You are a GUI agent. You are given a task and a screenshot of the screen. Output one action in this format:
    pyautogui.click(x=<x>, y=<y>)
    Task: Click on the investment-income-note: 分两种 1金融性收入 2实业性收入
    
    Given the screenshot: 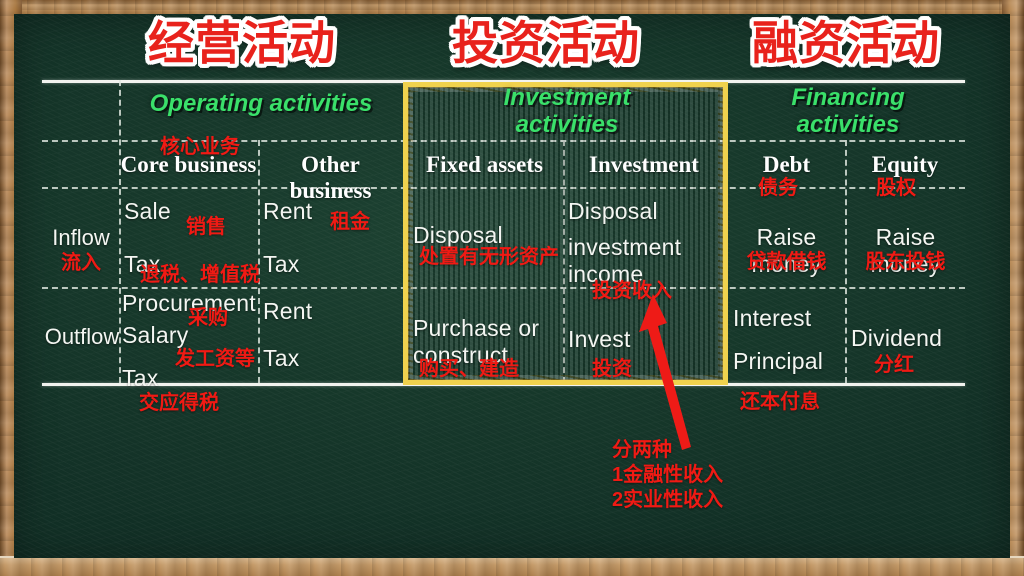 What is the action you would take?
    pyautogui.click(x=667, y=475)
    